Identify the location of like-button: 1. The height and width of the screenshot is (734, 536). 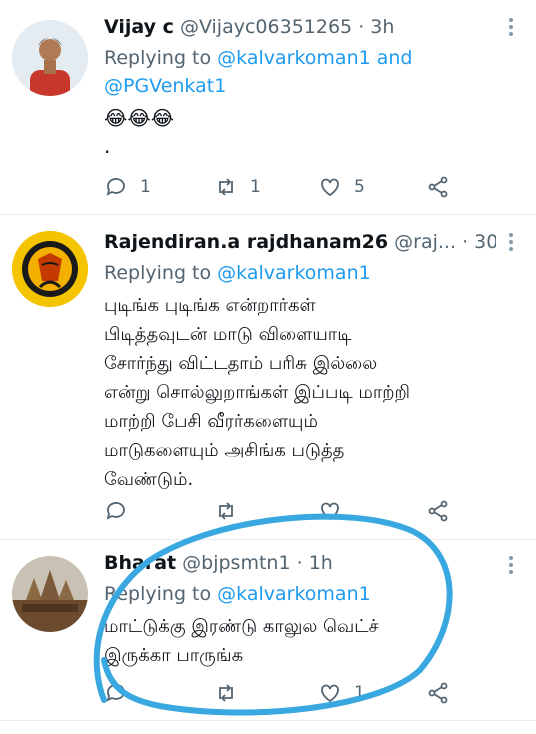
(341, 693).